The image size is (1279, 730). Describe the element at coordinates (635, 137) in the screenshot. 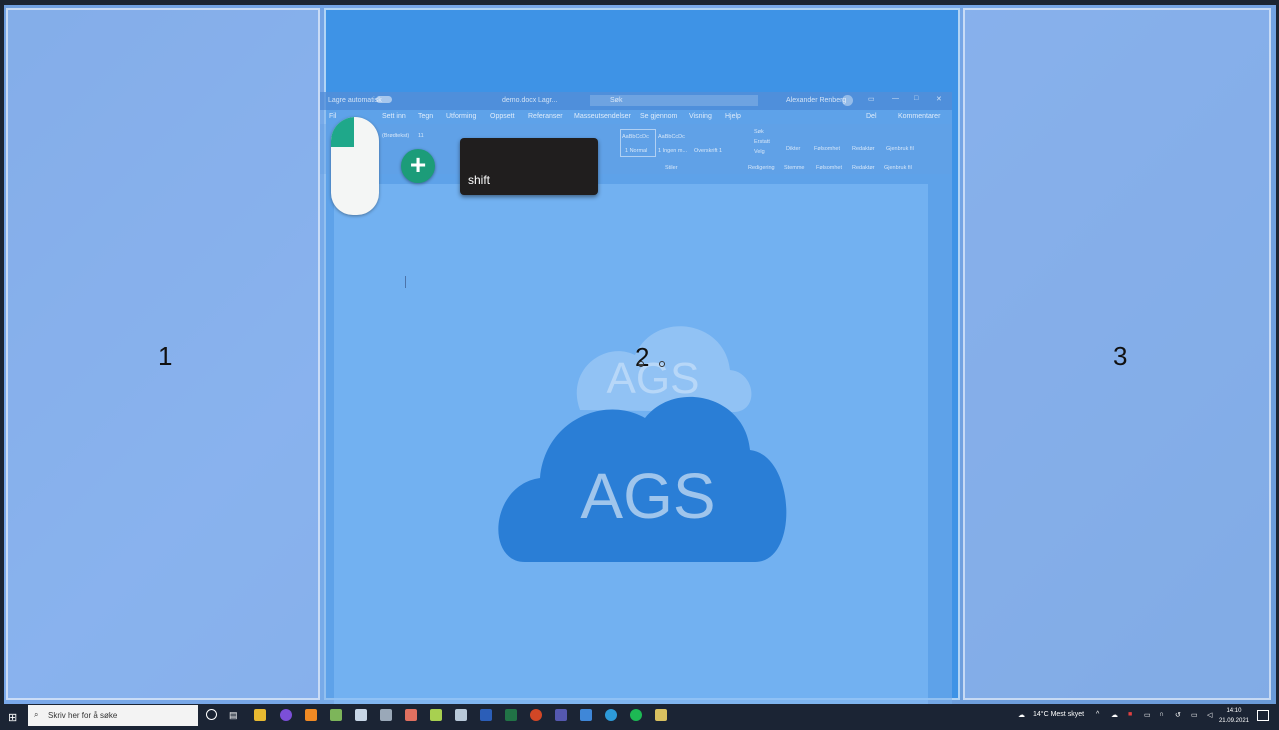

I see `style-normal-sample: AaBbCcDc` at that location.